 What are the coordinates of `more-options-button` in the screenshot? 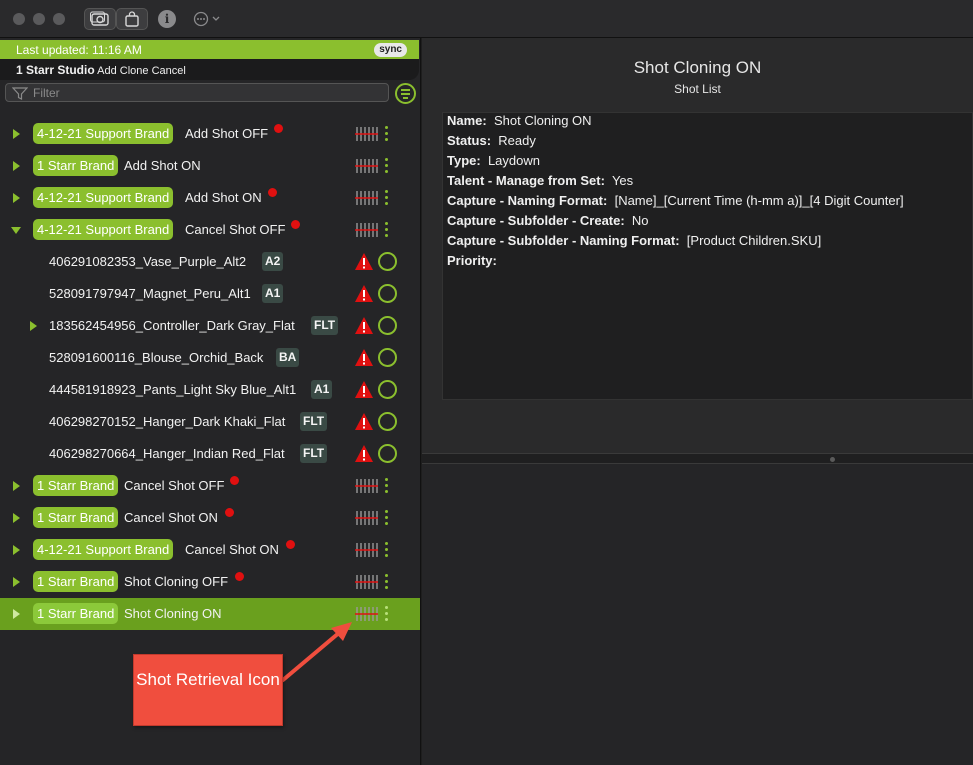 It's located at (209, 19).